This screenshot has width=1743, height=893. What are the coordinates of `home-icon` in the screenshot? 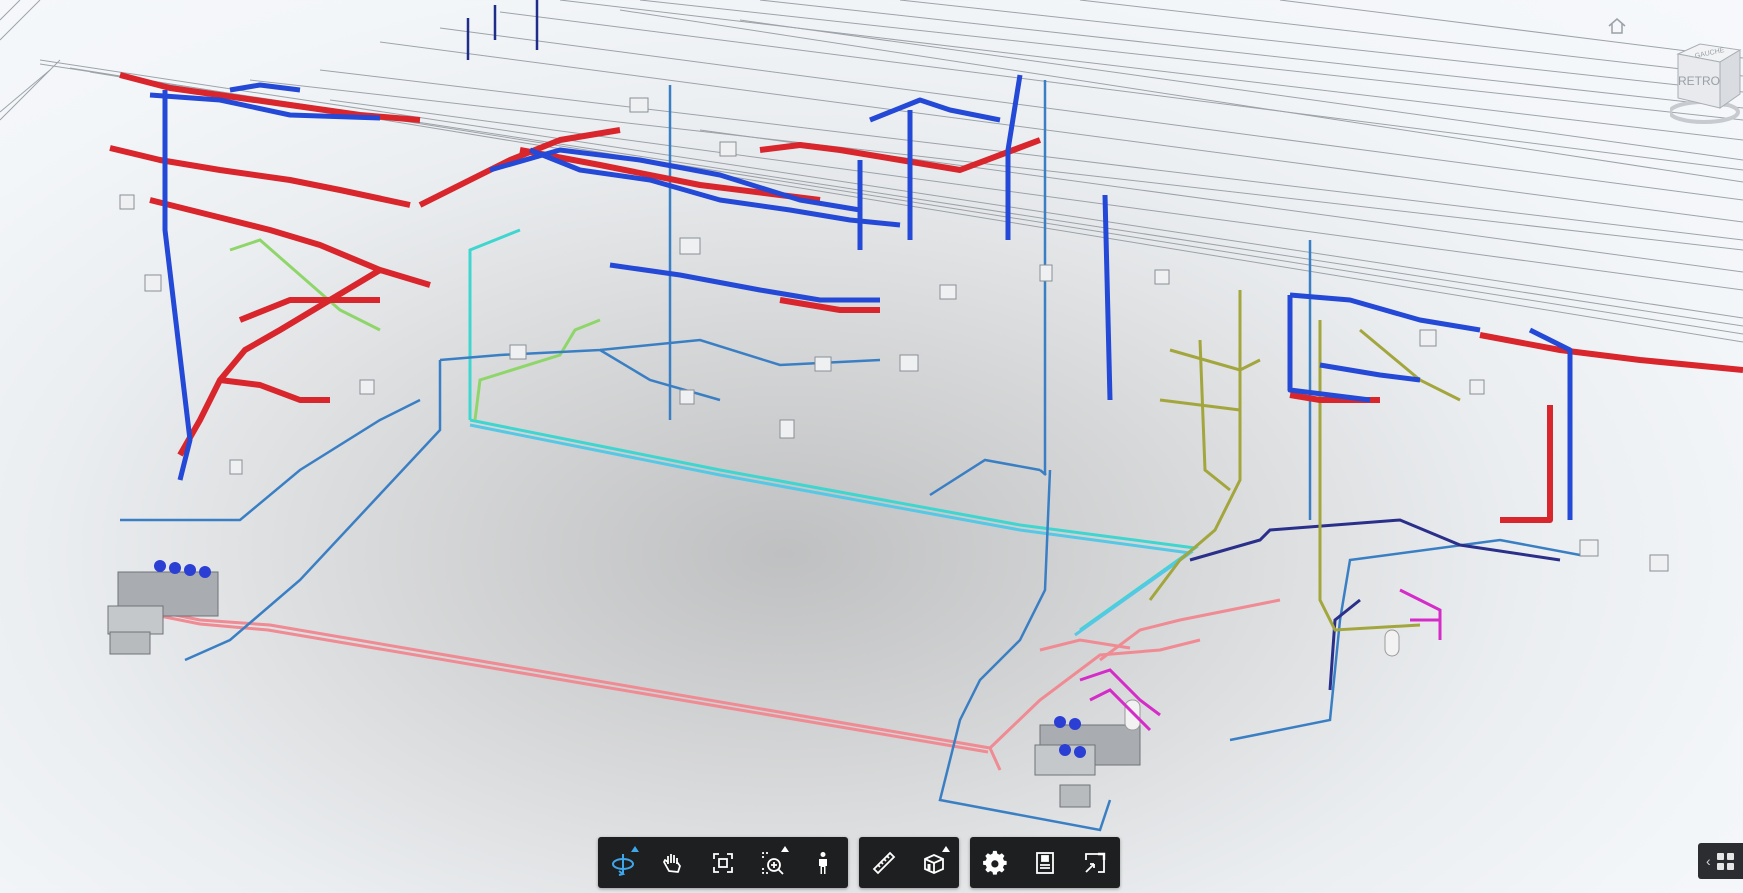 It's located at (1617, 26).